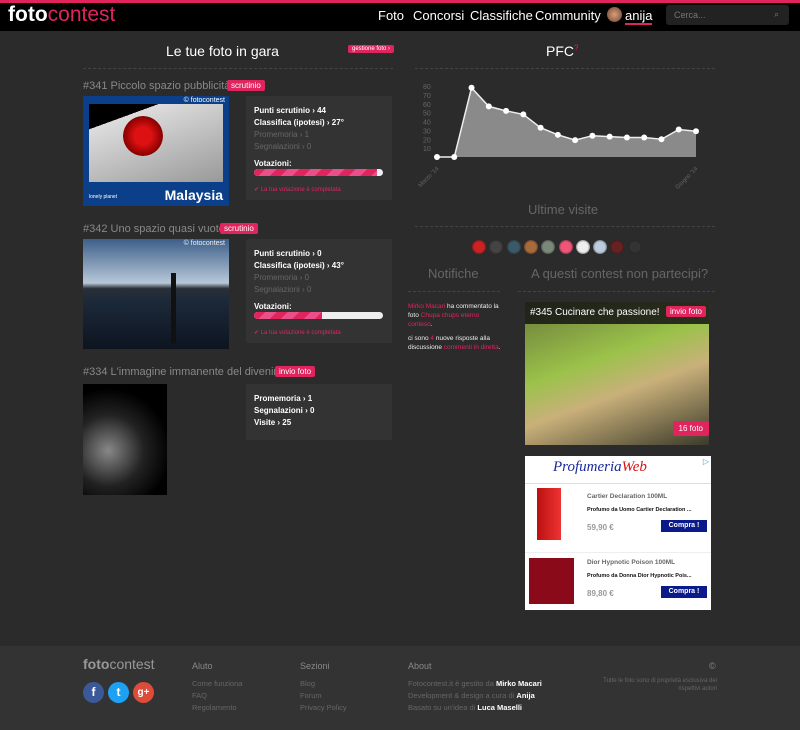 This screenshot has height=730, width=800. What do you see at coordinates (501, 15) in the screenshot?
I see `nav-classifiche: Classifiche` at bounding box center [501, 15].